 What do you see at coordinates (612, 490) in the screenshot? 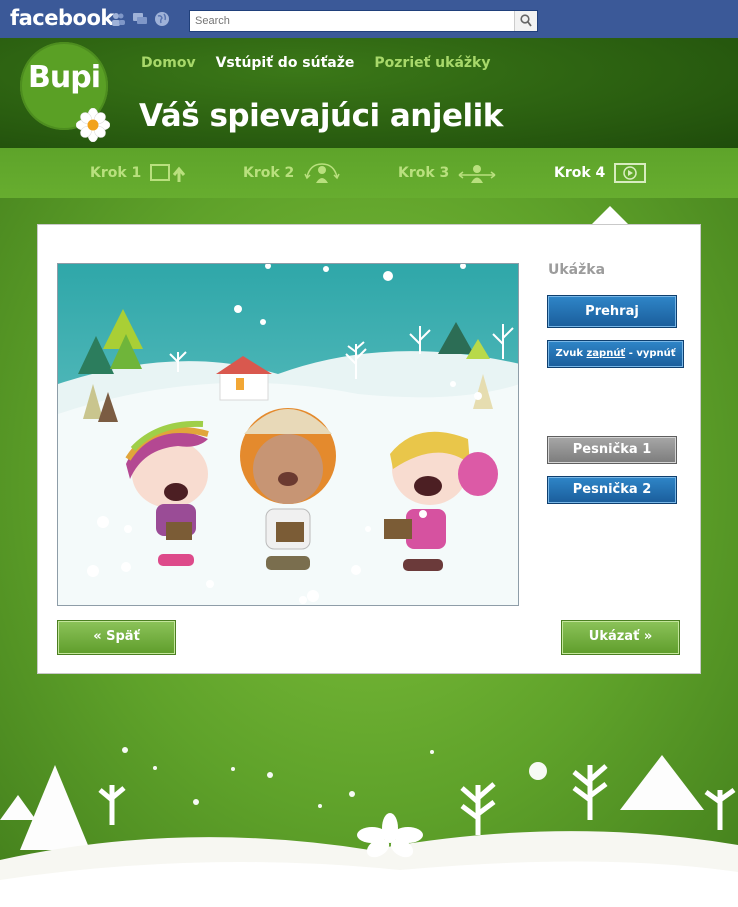
I see `song-2-button: Pesnička 2` at bounding box center [612, 490].